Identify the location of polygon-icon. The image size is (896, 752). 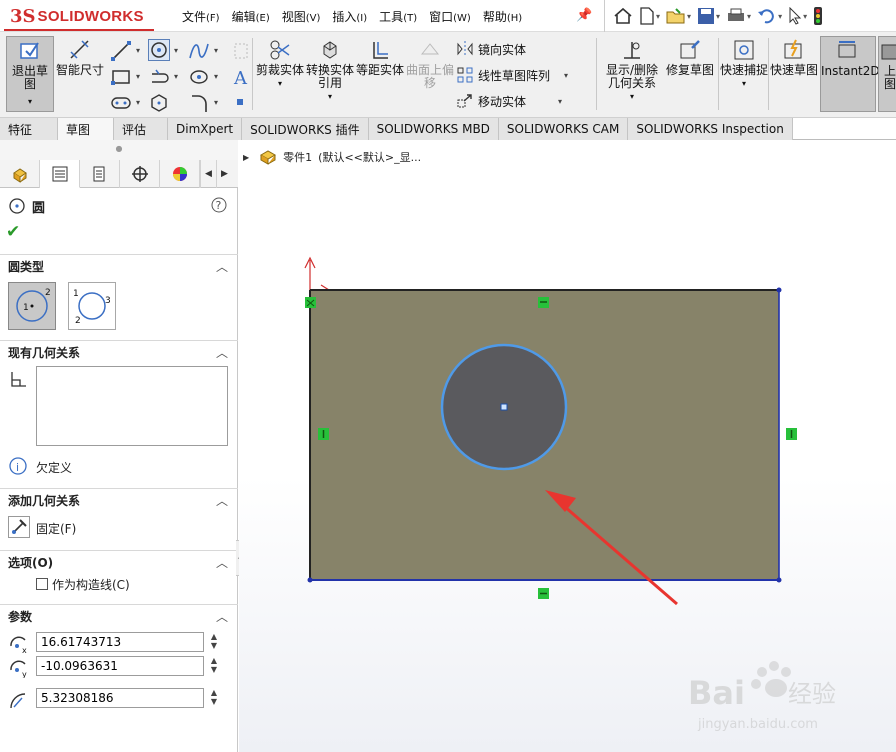
(159, 103).